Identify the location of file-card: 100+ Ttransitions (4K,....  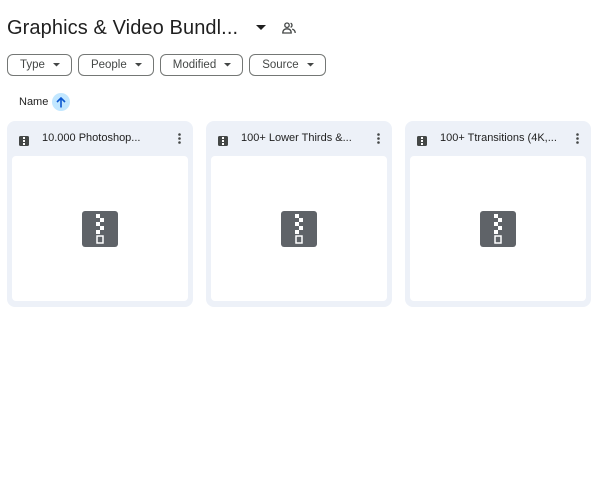
(498, 214).